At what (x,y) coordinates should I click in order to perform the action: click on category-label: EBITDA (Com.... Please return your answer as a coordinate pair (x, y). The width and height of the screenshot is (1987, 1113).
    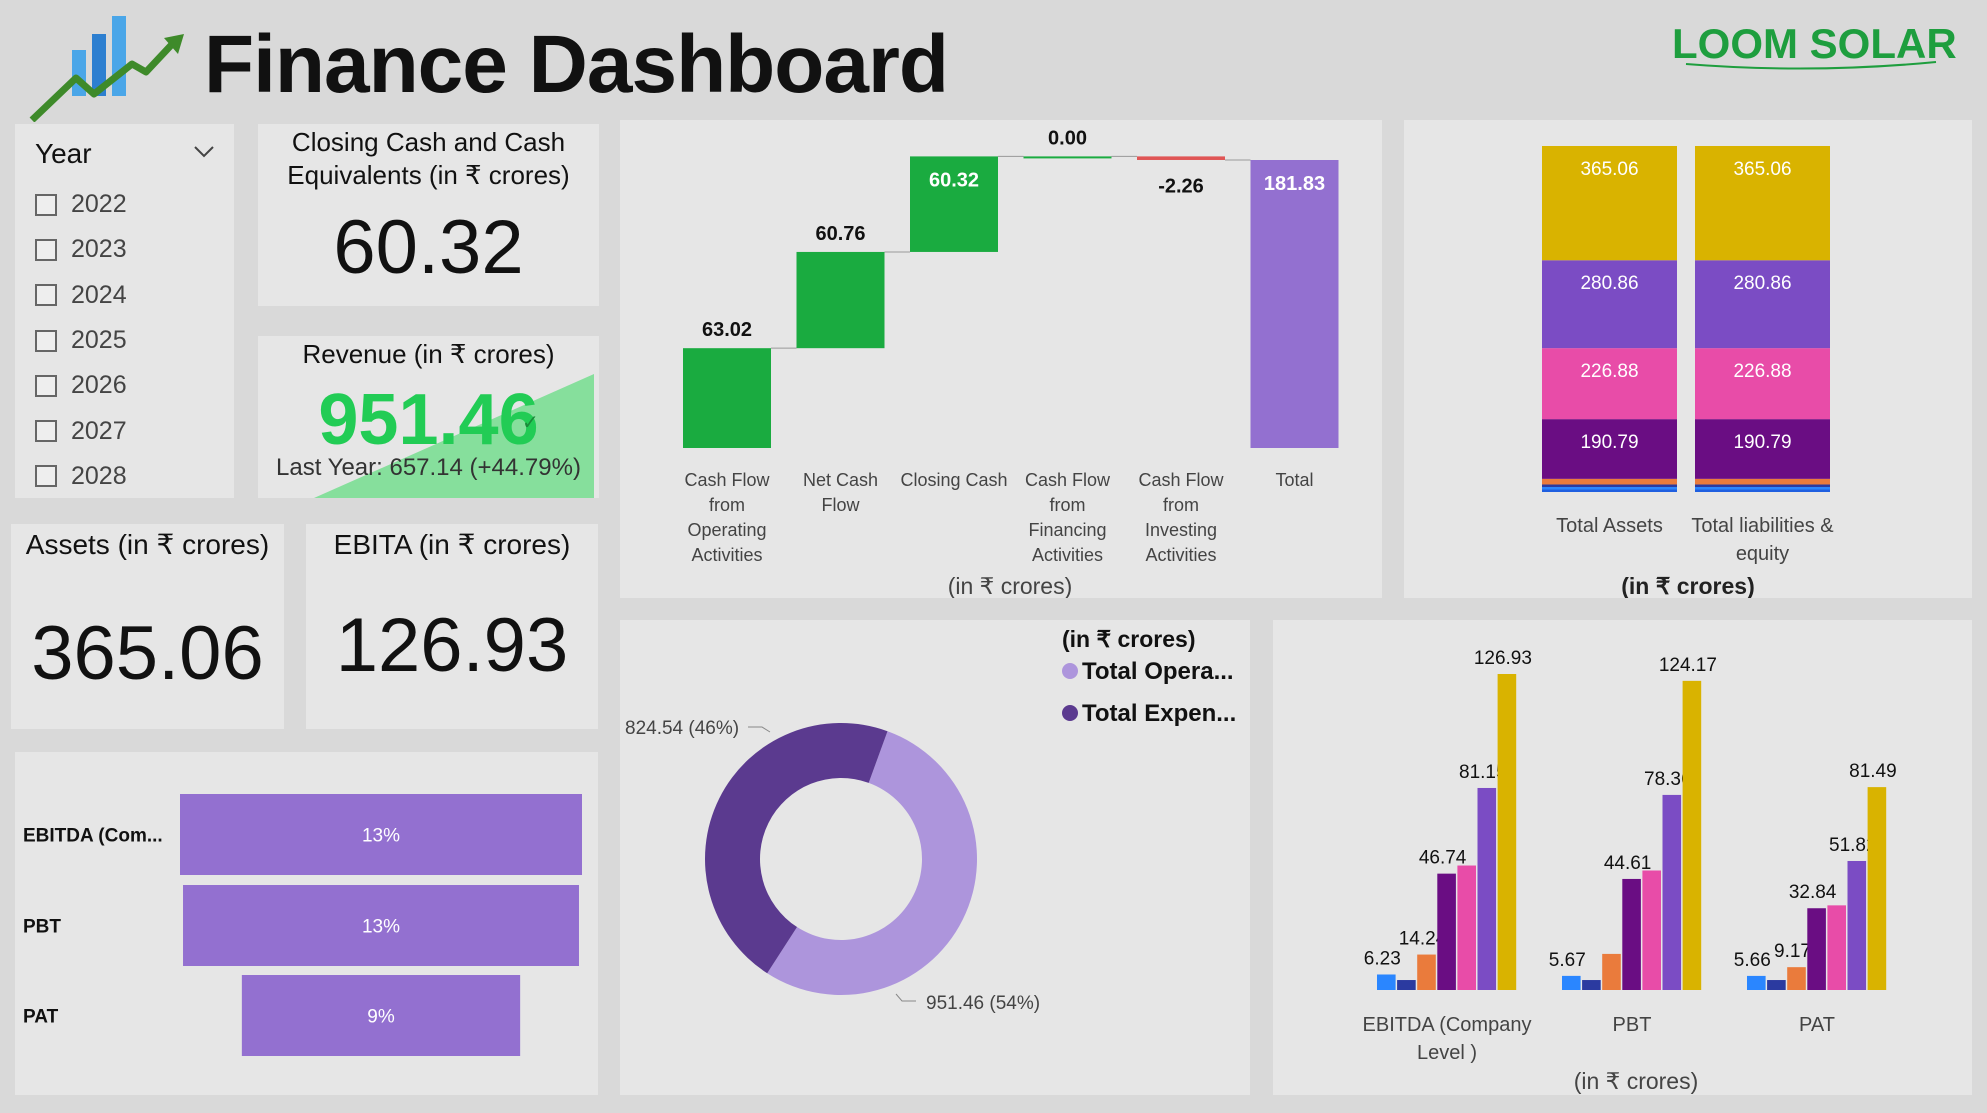
    Looking at the image, I should click on (93, 836).